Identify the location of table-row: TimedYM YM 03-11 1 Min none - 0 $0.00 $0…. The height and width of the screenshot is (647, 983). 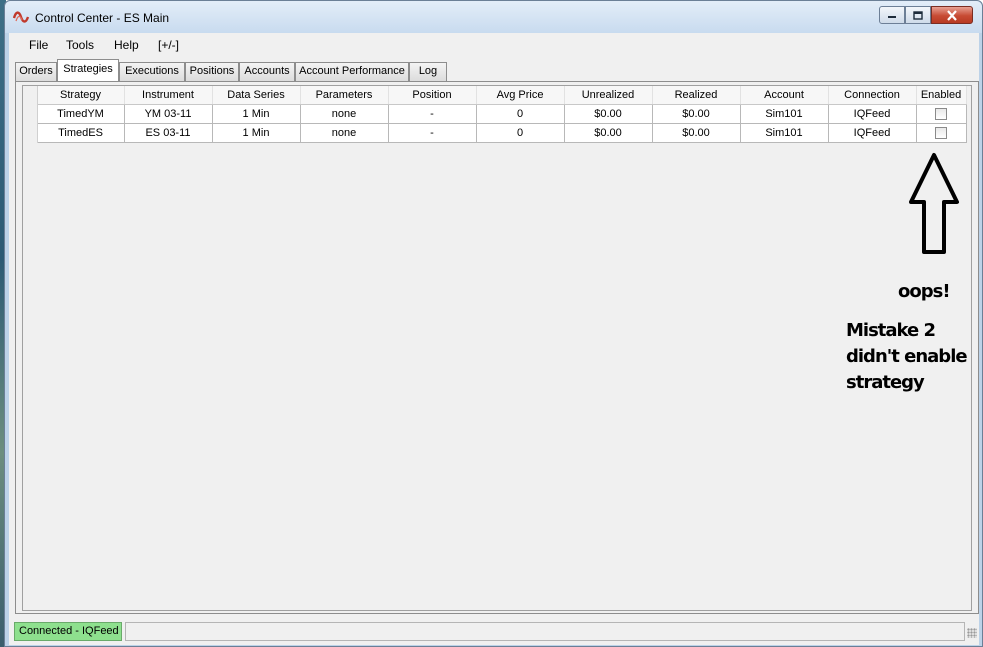
(495, 113).